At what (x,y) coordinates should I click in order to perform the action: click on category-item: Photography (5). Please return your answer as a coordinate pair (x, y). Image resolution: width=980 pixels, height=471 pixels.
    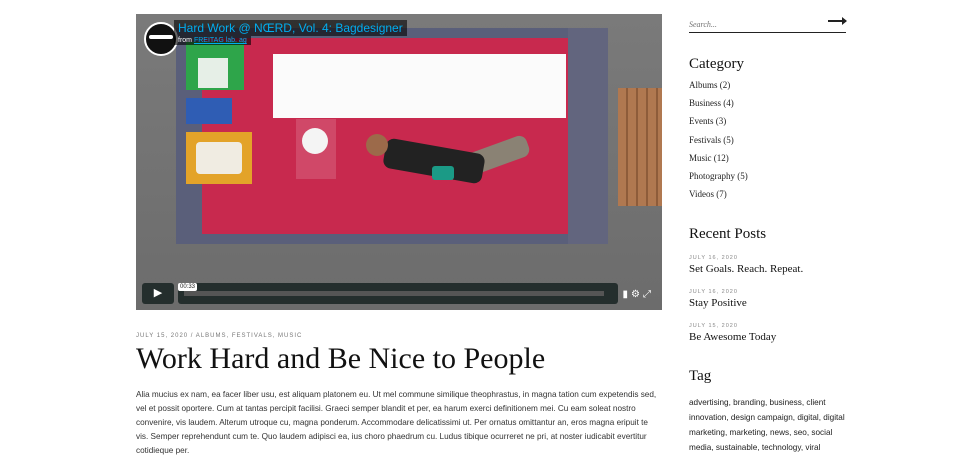
    Looking at the image, I should click on (718, 180).